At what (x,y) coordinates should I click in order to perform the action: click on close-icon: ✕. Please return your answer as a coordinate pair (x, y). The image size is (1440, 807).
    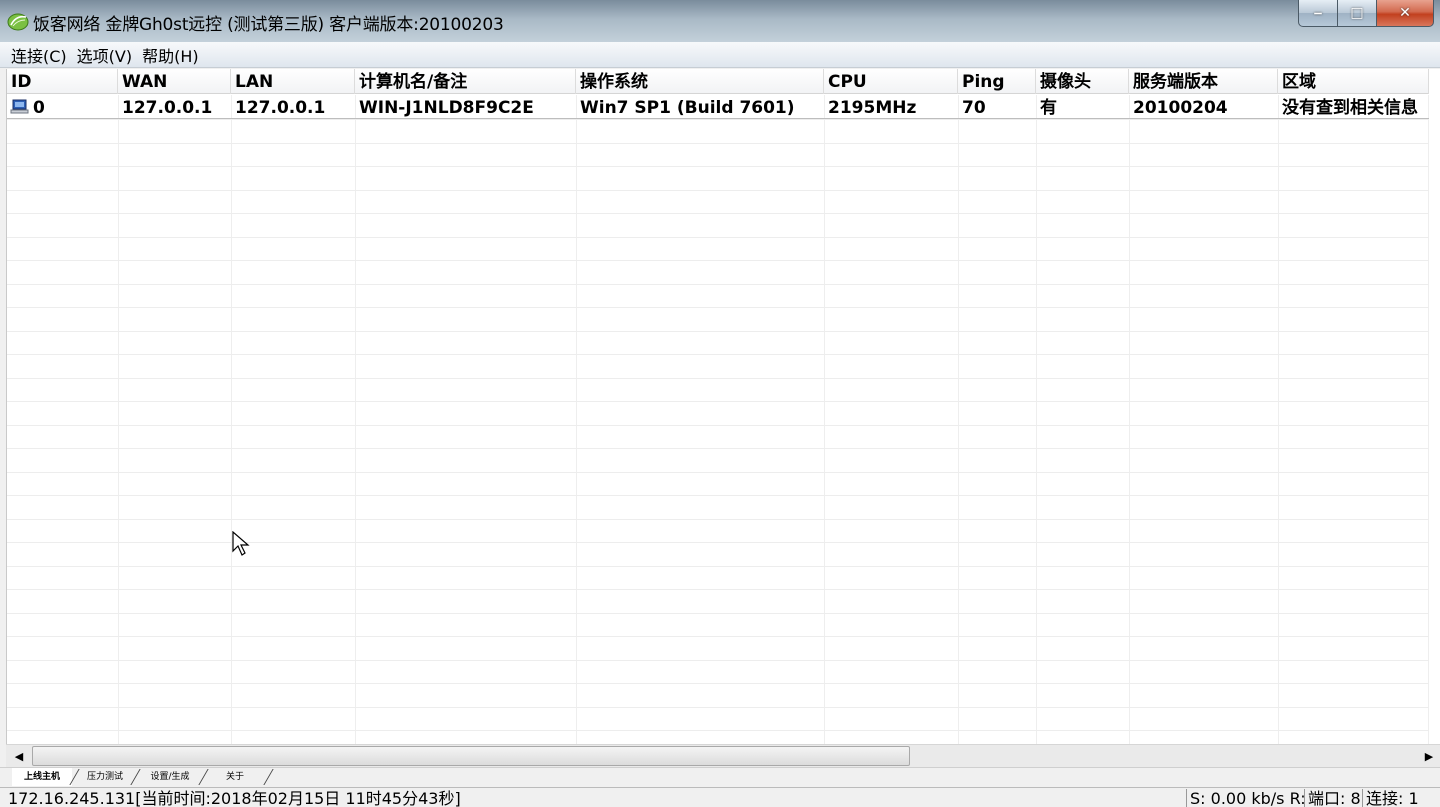
    Looking at the image, I should click on (1405, 13).